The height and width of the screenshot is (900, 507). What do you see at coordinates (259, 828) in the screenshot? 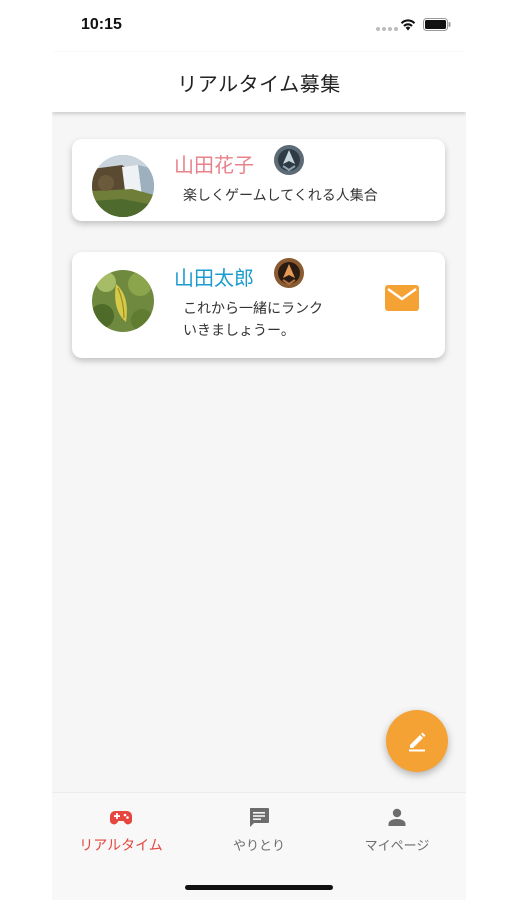
I see `tab-messages: やりとり` at bounding box center [259, 828].